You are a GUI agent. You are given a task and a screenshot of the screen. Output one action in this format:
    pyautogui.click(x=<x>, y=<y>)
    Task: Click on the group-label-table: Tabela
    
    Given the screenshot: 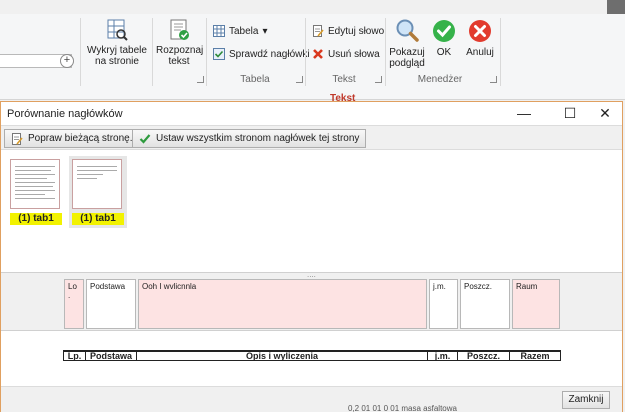 What is the action you would take?
    pyautogui.click(x=255, y=79)
    